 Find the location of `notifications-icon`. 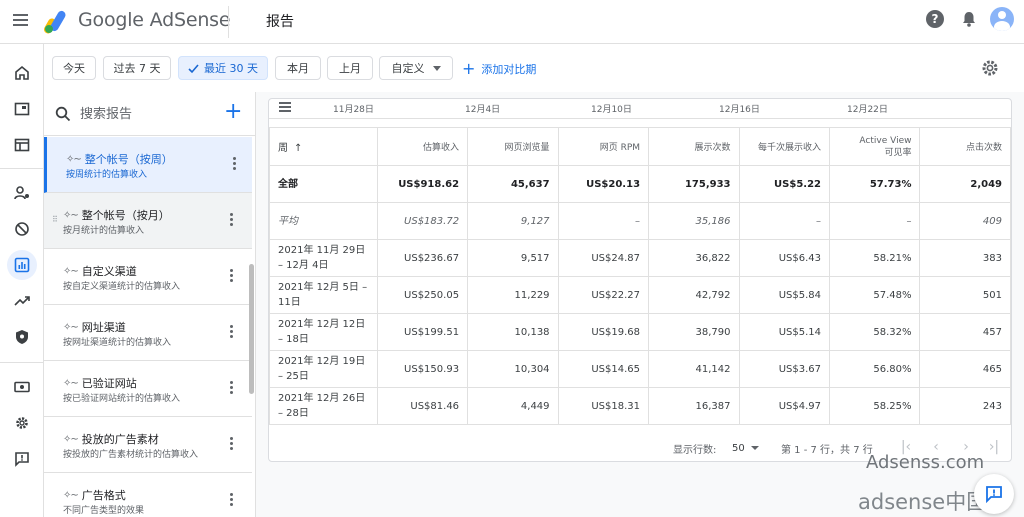

notifications-icon is located at coordinates (969, 19).